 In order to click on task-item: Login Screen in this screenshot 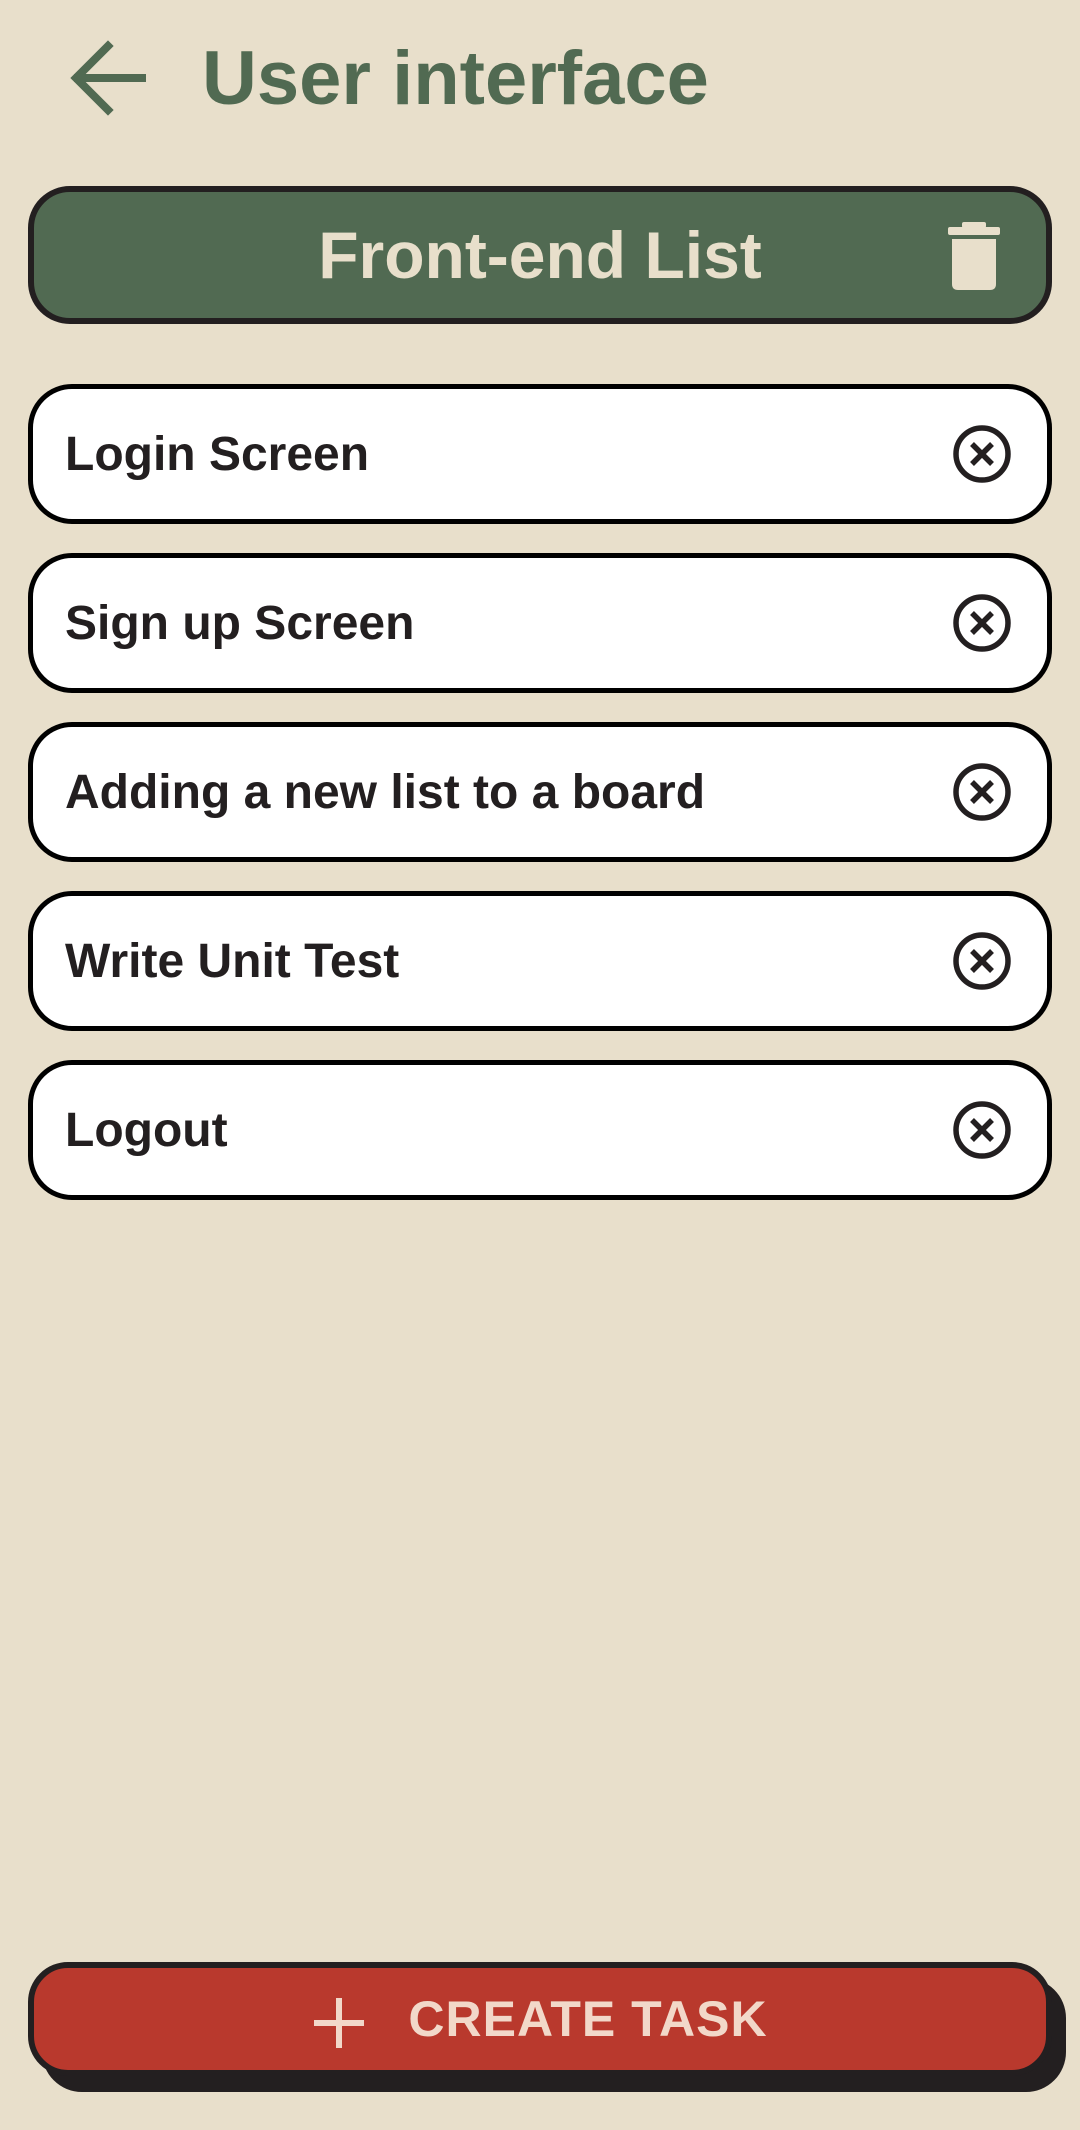, I will do `click(540, 454)`.